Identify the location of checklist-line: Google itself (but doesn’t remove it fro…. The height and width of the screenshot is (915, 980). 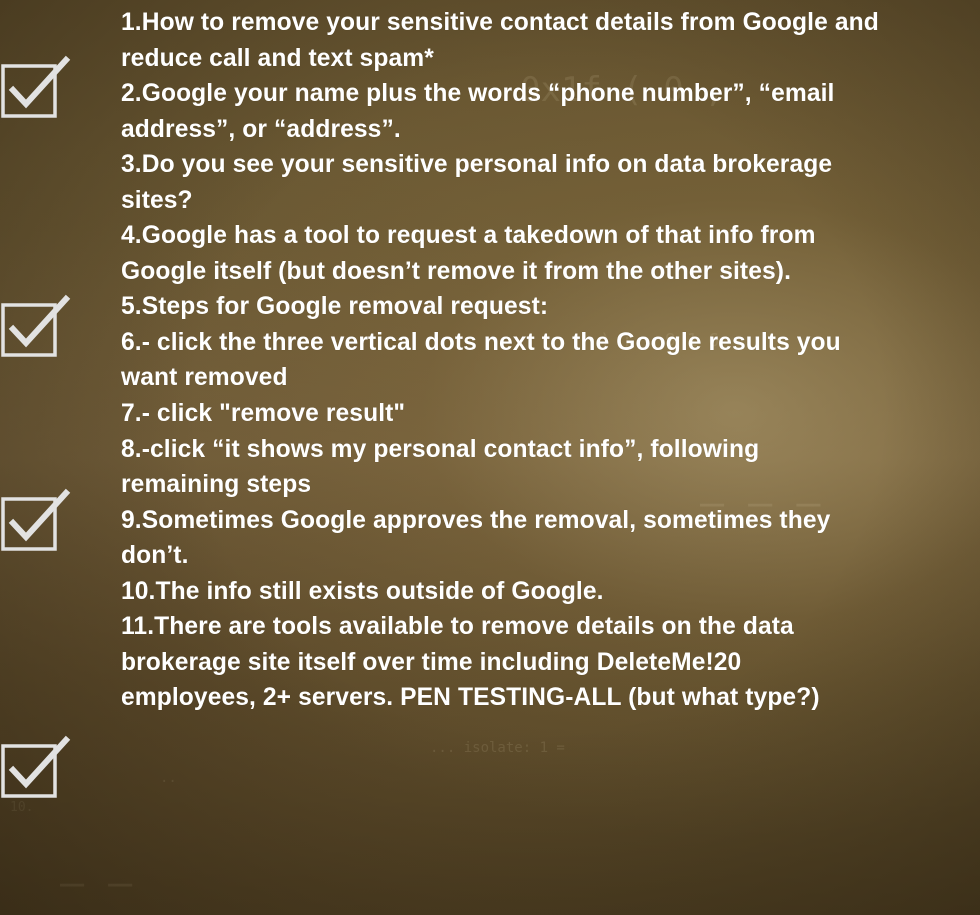
(456, 271).